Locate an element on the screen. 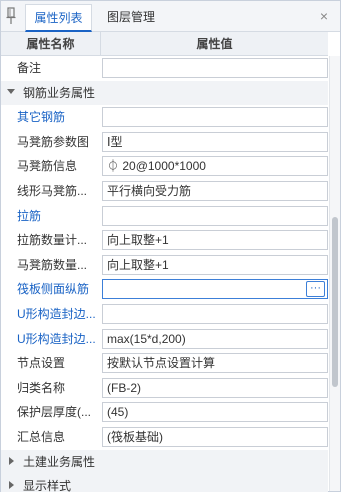  property-row: 保护层厚度(... (45) is located at coordinates (164, 412).